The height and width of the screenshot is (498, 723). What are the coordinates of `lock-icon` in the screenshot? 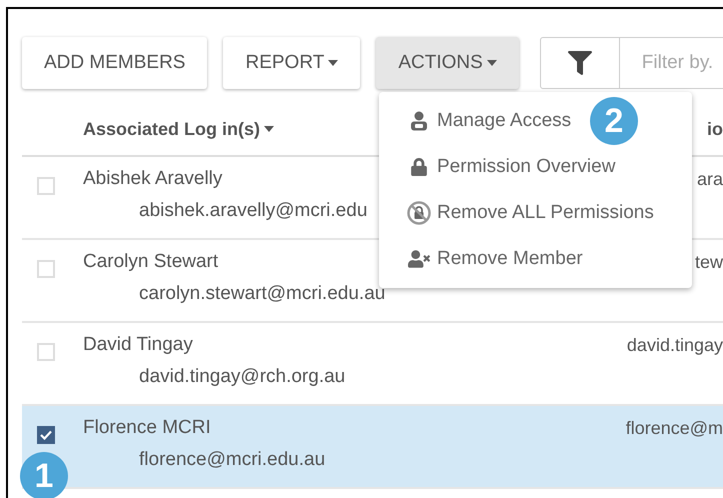 It's located at (419, 167).